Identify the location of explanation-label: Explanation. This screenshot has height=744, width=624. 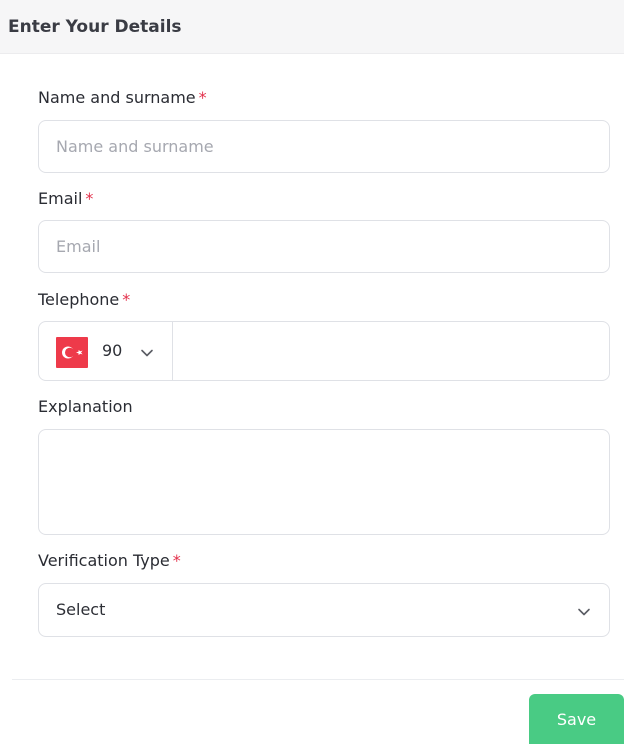
(85, 406).